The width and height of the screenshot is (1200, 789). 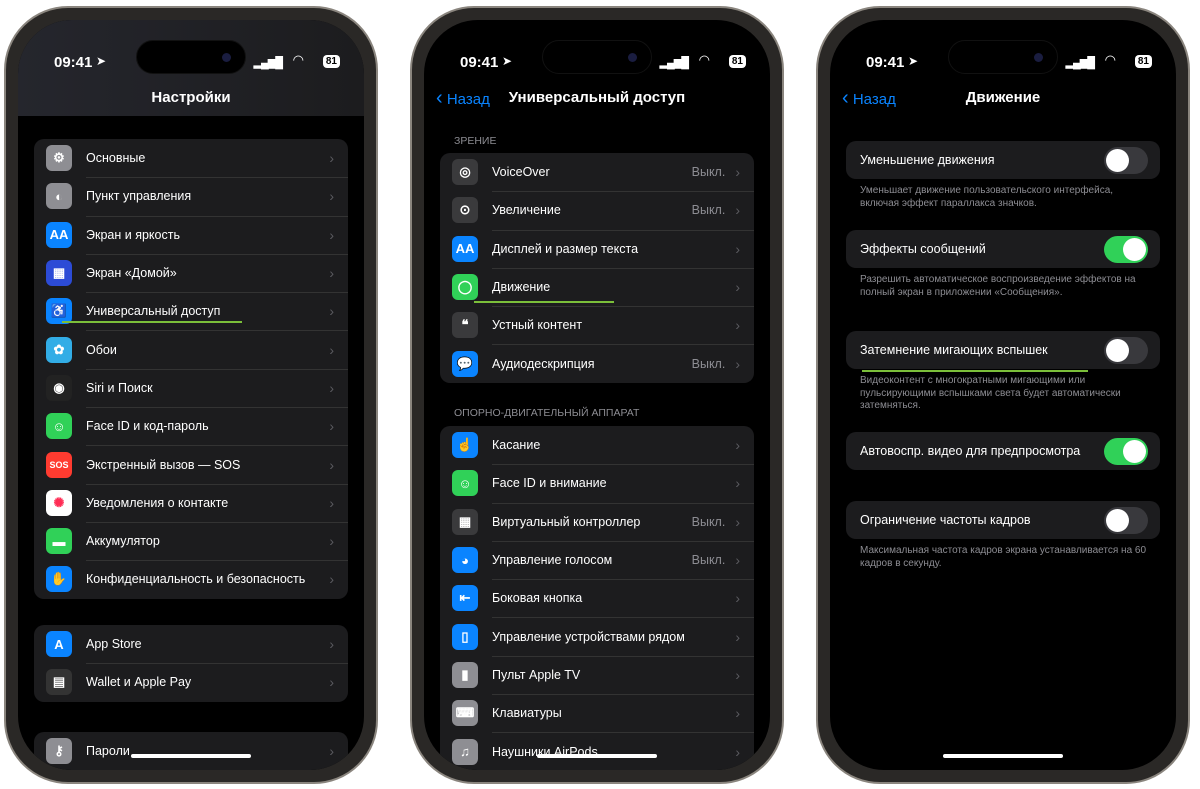 I want to click on gear-icon: ⚙, so click(x=59, y=158).